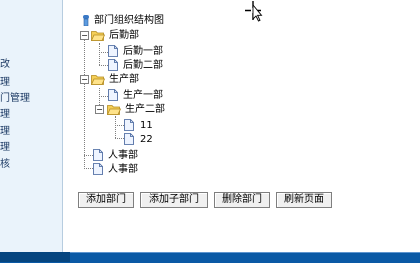  I want to click on add-sub-department-button: 添加子部门, so click(174, 200).